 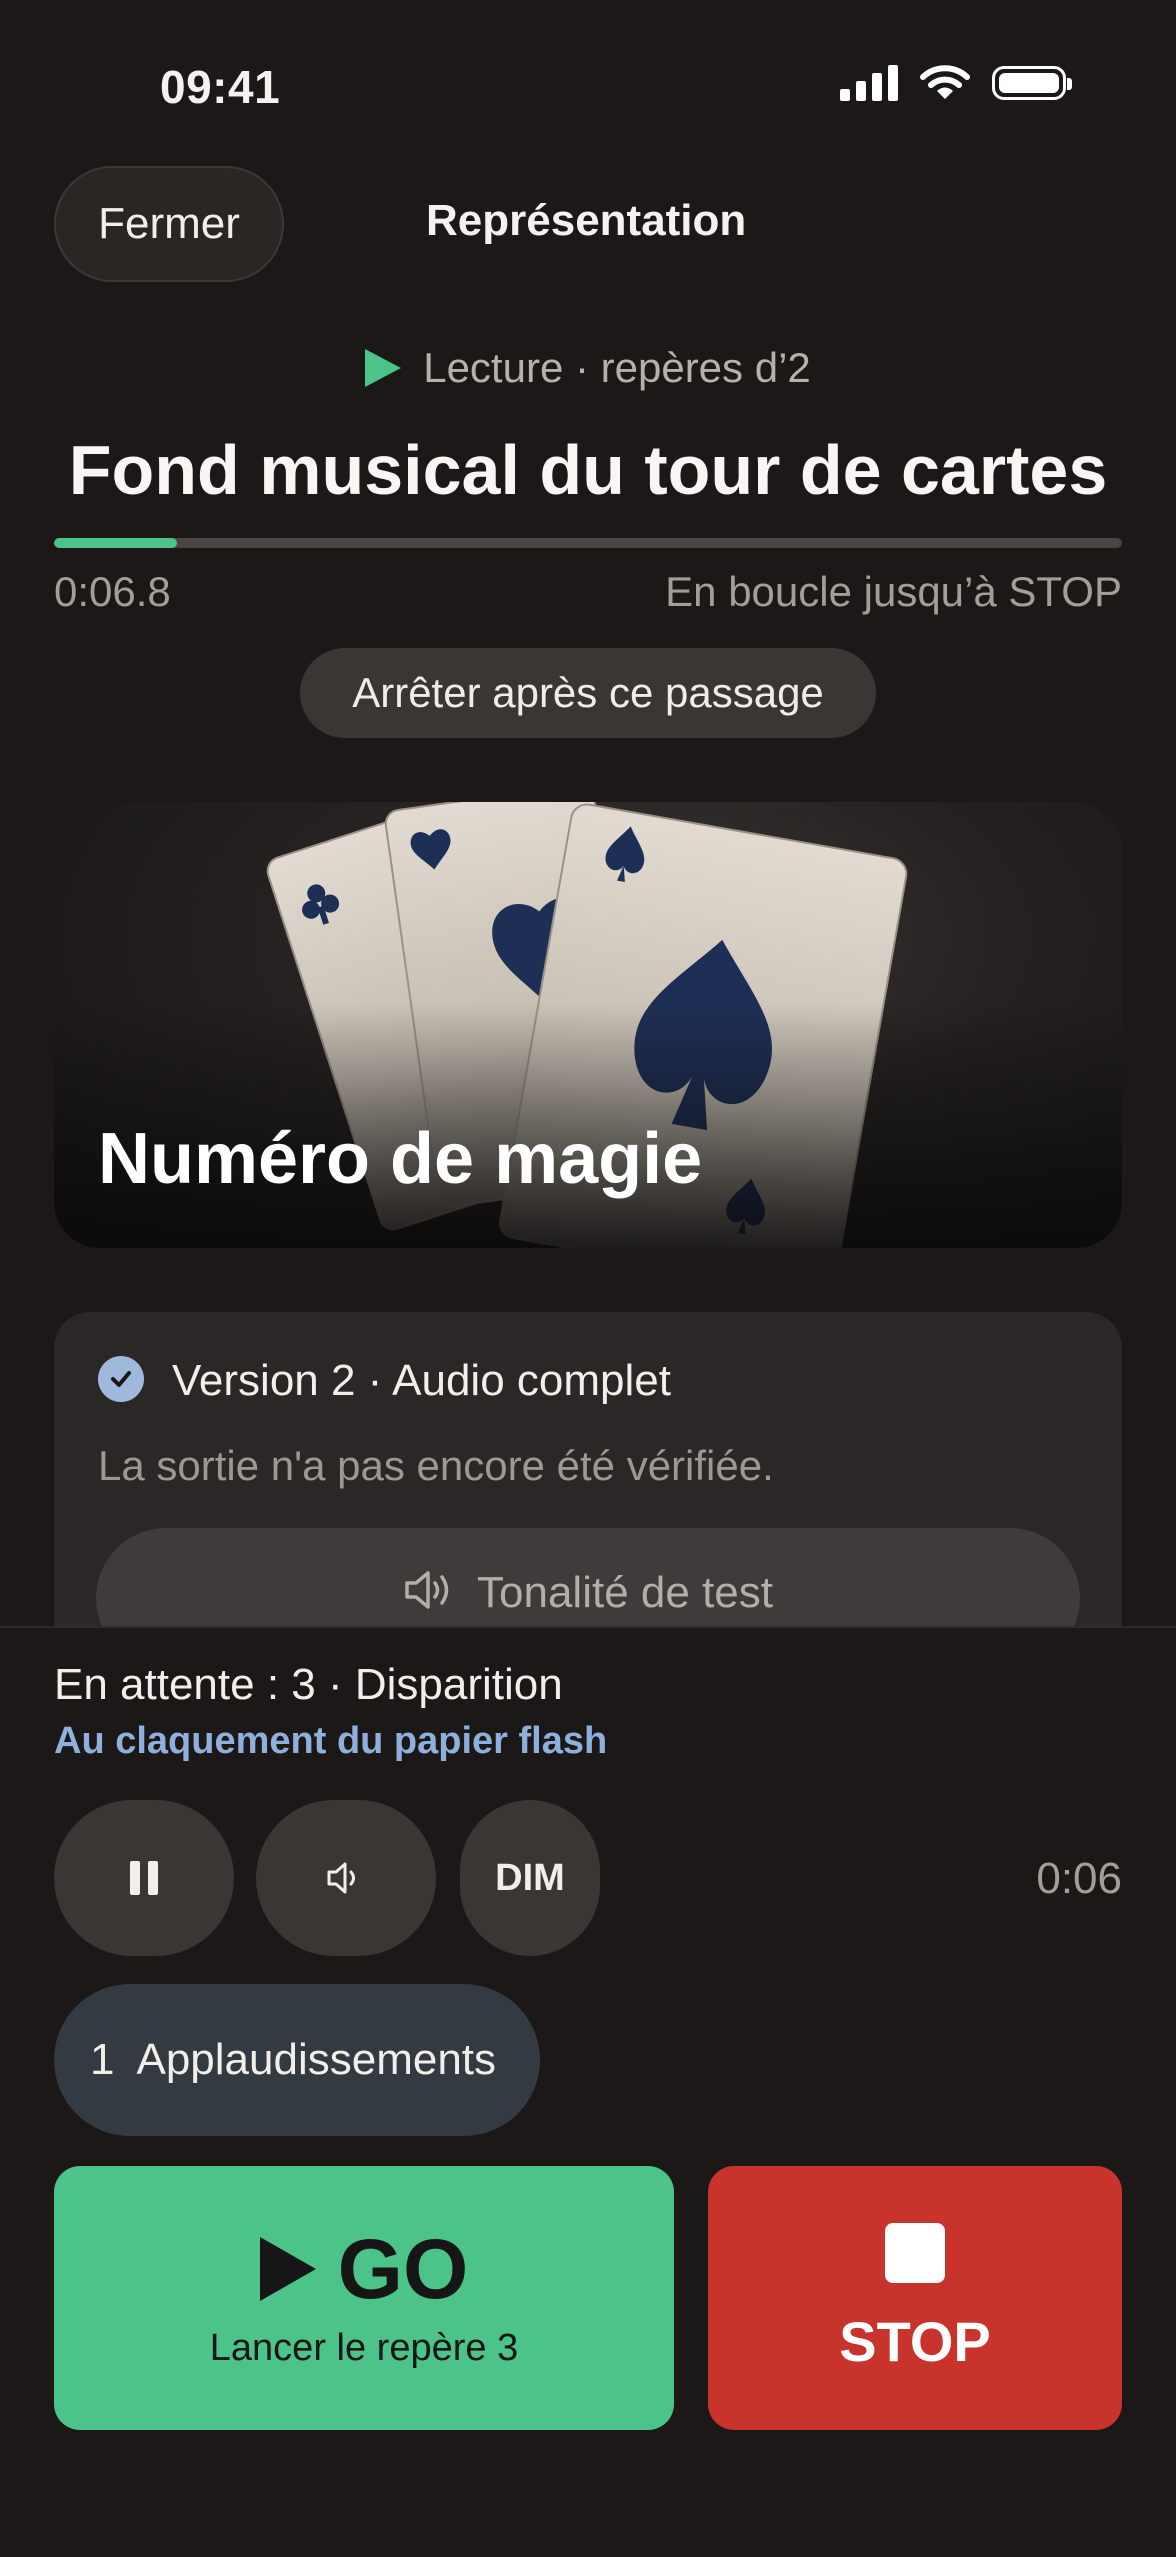 What do you see at coordinates (915, 2341) in the screenshot?
I see `stop-label: STOP` at bounding box center [915, 2341].